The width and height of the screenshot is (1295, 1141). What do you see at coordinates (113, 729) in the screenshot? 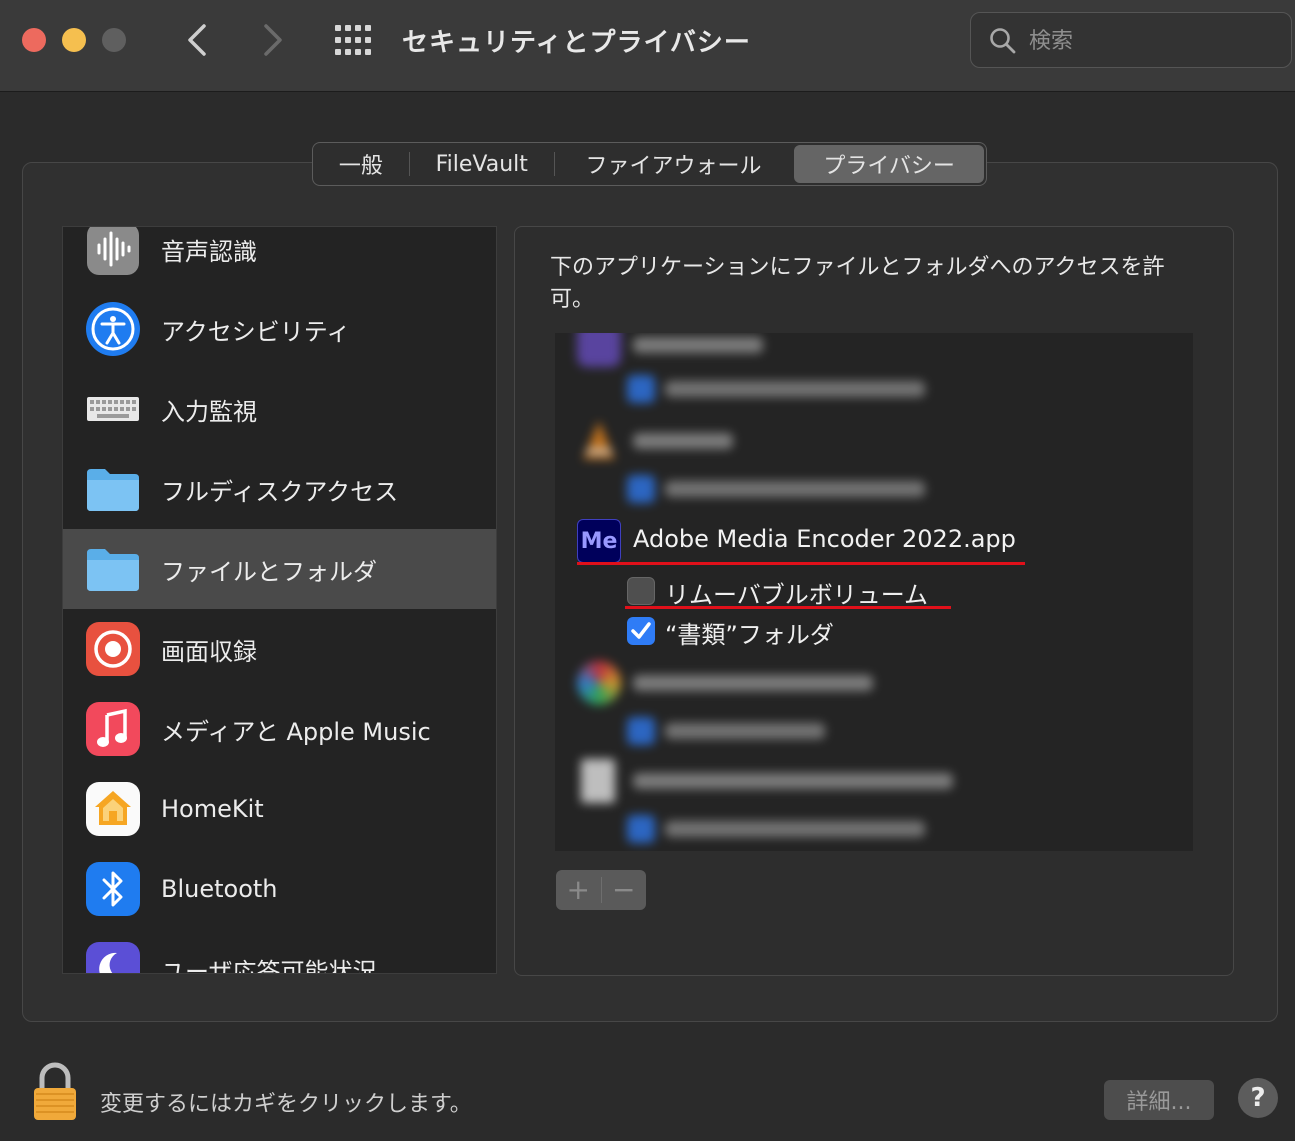
I see `music-icon` at bounding box center [113, 729].